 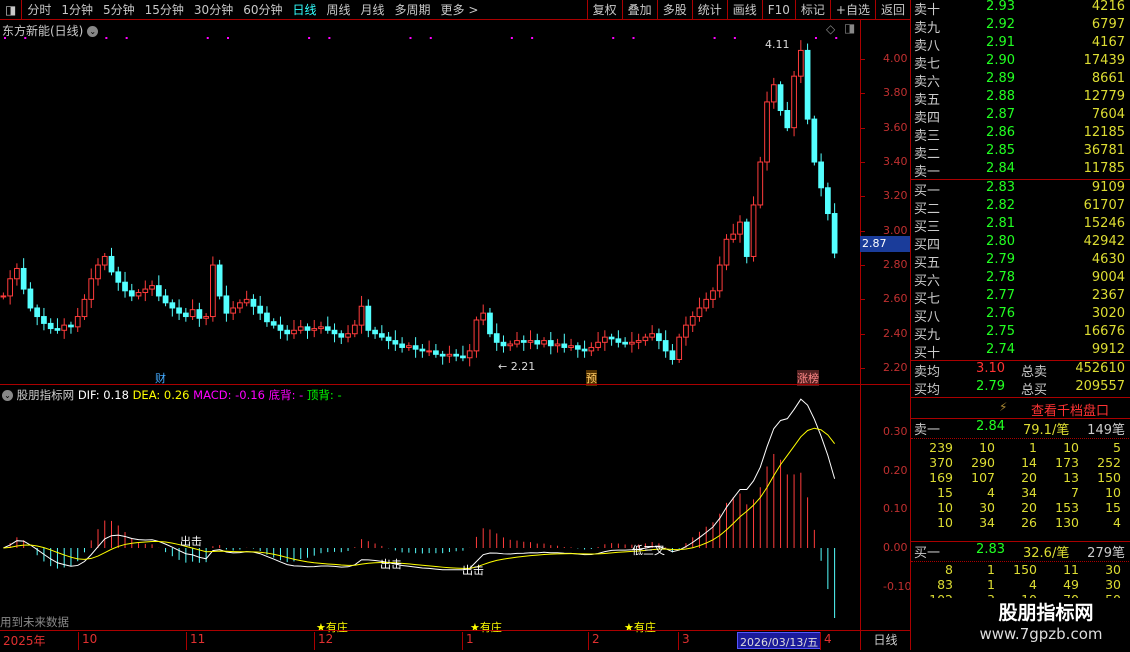 What do you see at coordinates (709, 10) in the screenshot?
I see `toolbar-button: 统计` at bounding box center [709, 10].